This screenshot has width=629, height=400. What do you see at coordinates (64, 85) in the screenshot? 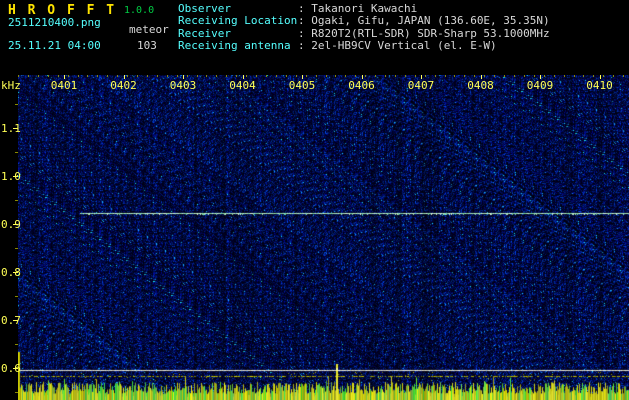
I see `x-axis-label: 0401` at bounding box center [64, 85].